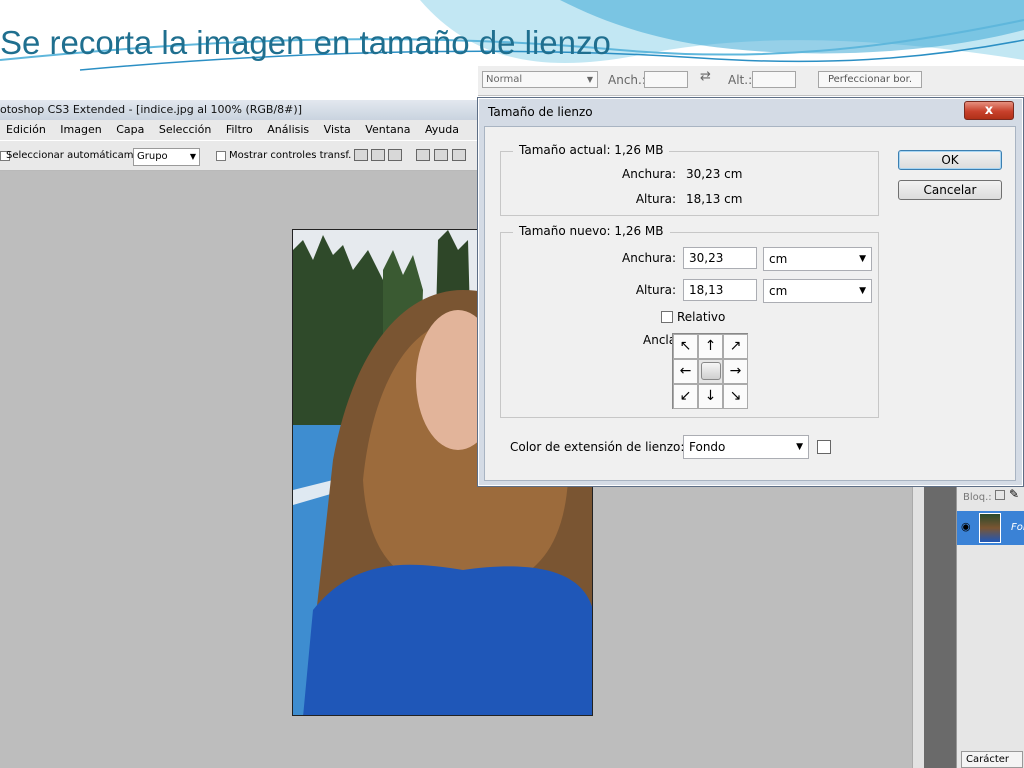 The image size is (1024, 768). I want to click on layer-name: Fon, so click(1017, 527).